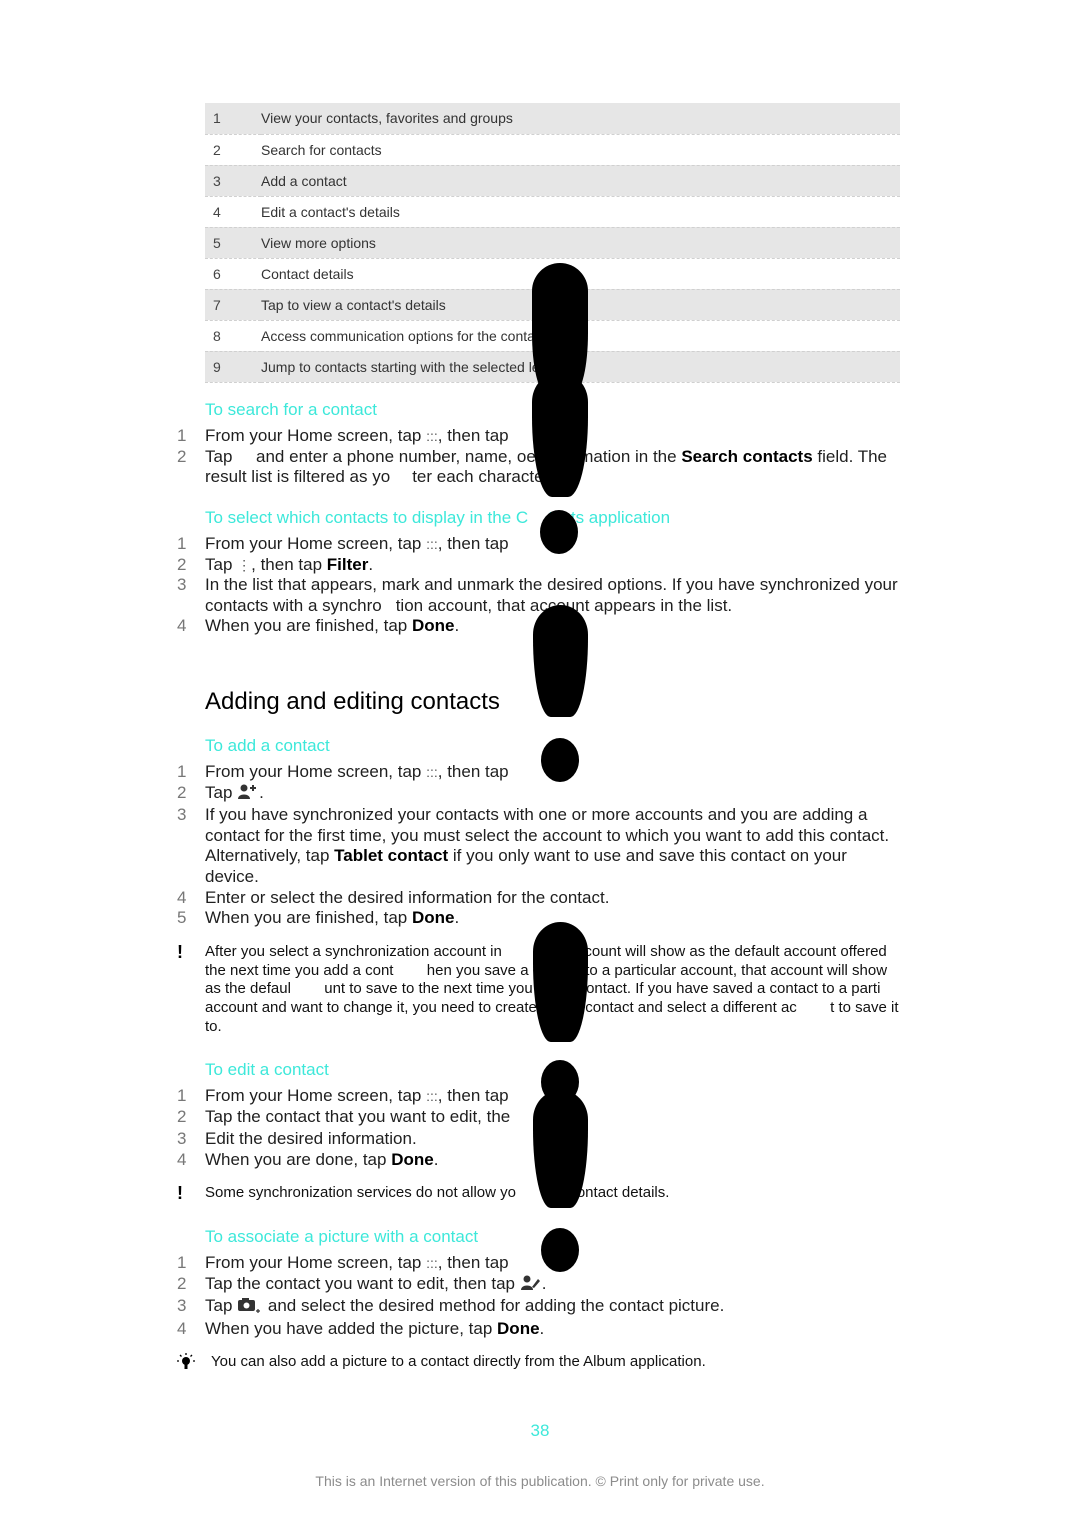  I want to click on add-photo-icon, so click(250, 1307).